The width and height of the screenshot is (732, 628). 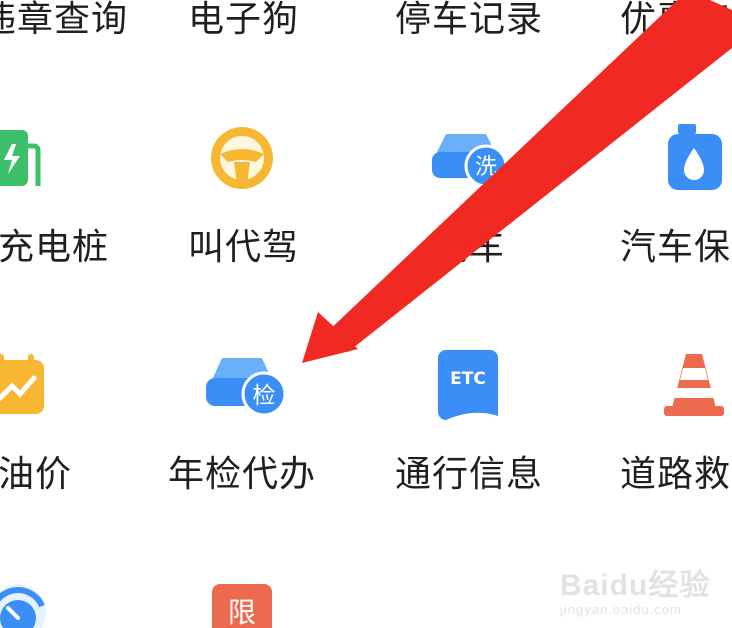 What do you see at coordinates (54, 248) in the screenshot?
I see `service-label-charging-pile: 充电桩` at bounding box center [54, 248].